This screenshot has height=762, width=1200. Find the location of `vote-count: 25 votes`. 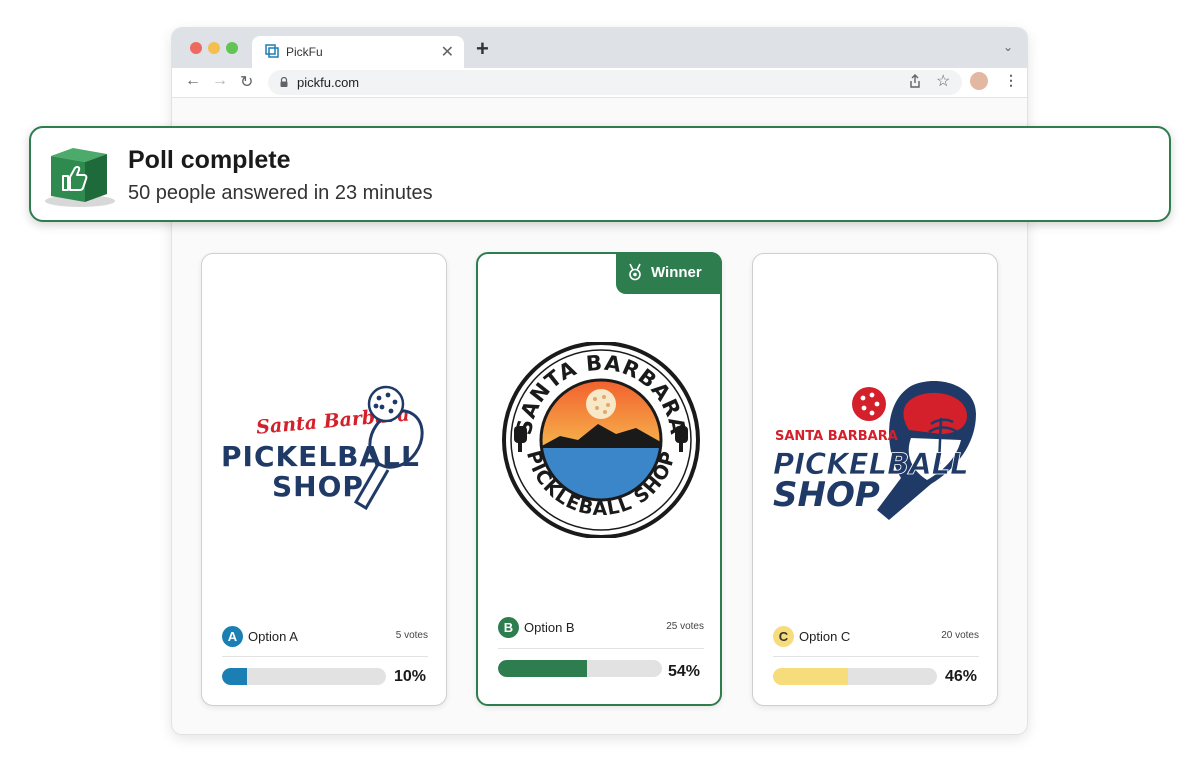

vote-count: 25 votes is located at coordinates (685, 626).